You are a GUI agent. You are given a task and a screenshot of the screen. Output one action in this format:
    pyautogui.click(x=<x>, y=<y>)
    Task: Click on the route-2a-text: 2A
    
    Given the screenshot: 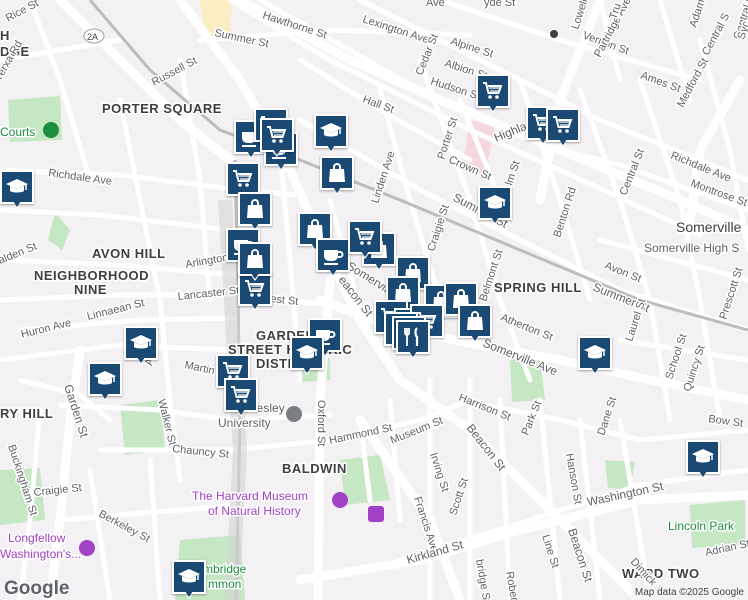 What is the action you would take?
    pyautogui.click(x=92, y=37)
    